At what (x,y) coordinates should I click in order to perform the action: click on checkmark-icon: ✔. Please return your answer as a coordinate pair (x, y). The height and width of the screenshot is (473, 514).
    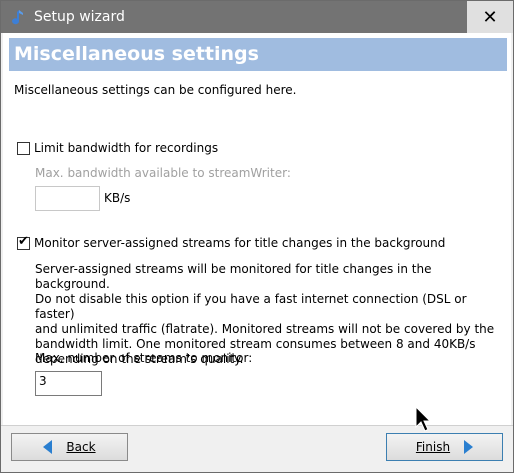
    Looking at the image, I should click on (23, 241).